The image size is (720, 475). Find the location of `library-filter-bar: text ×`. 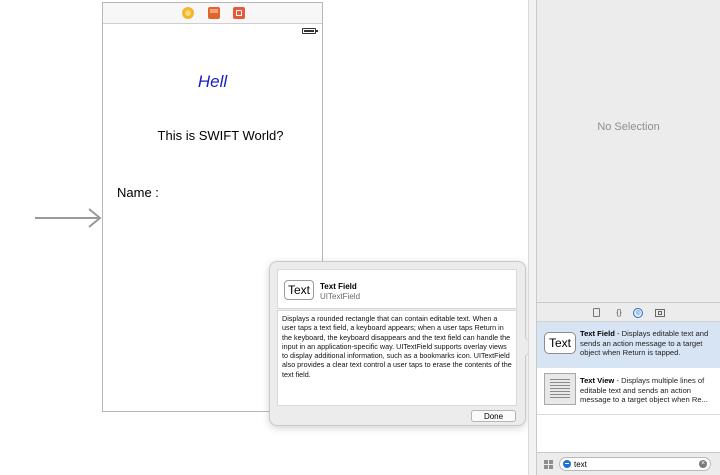

library-filter-bar: text × is located at coordinates (628, 463).